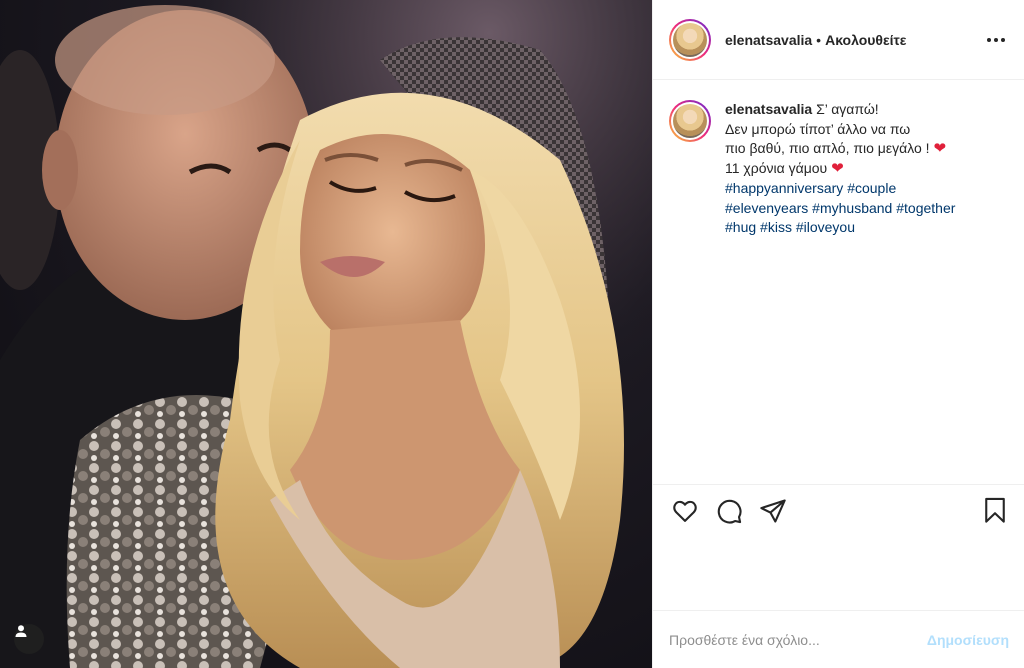  Describe the element at coordinates (768, 40) in the screenshot. I see `author-username: elenatsavalia` at that location.